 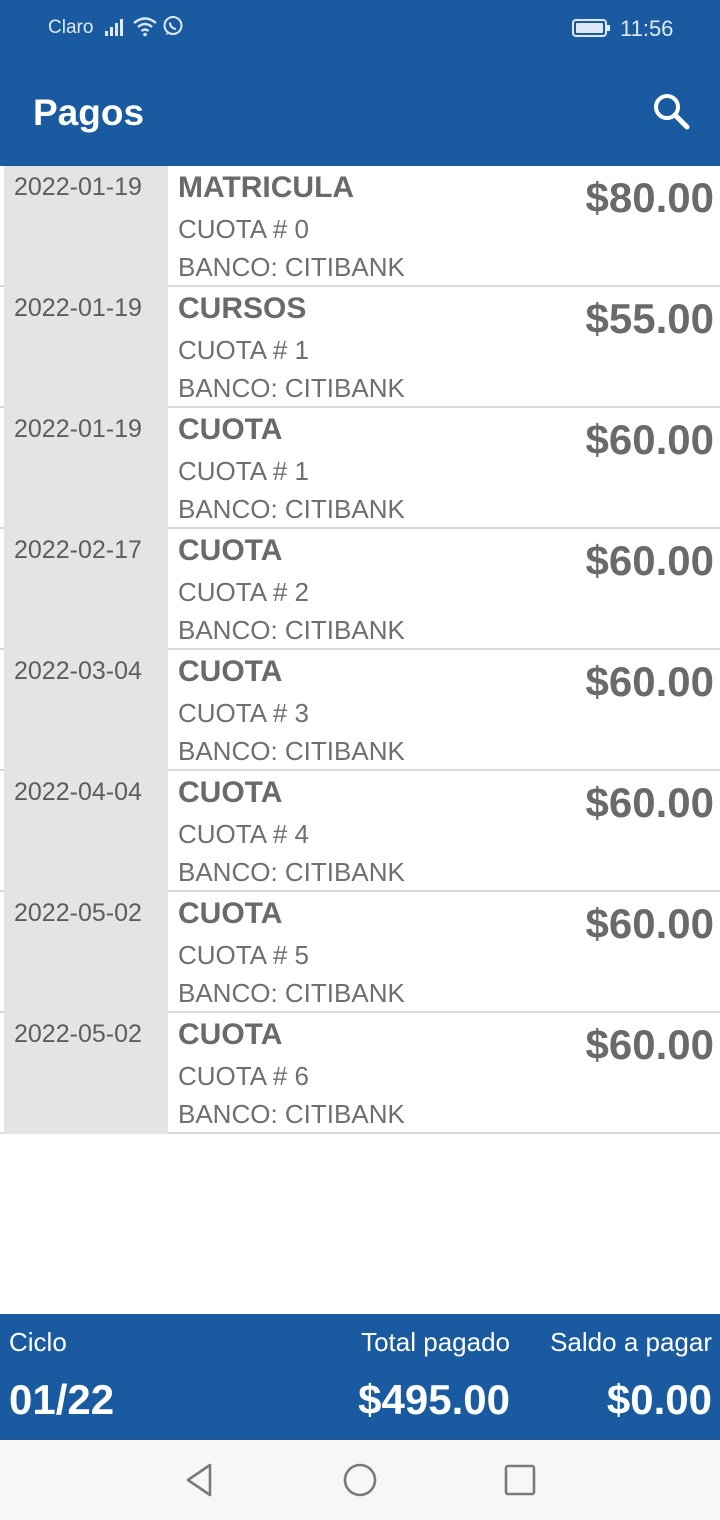 I want to click on payment-date: 2022-02-17, so click(x=78, y=550).